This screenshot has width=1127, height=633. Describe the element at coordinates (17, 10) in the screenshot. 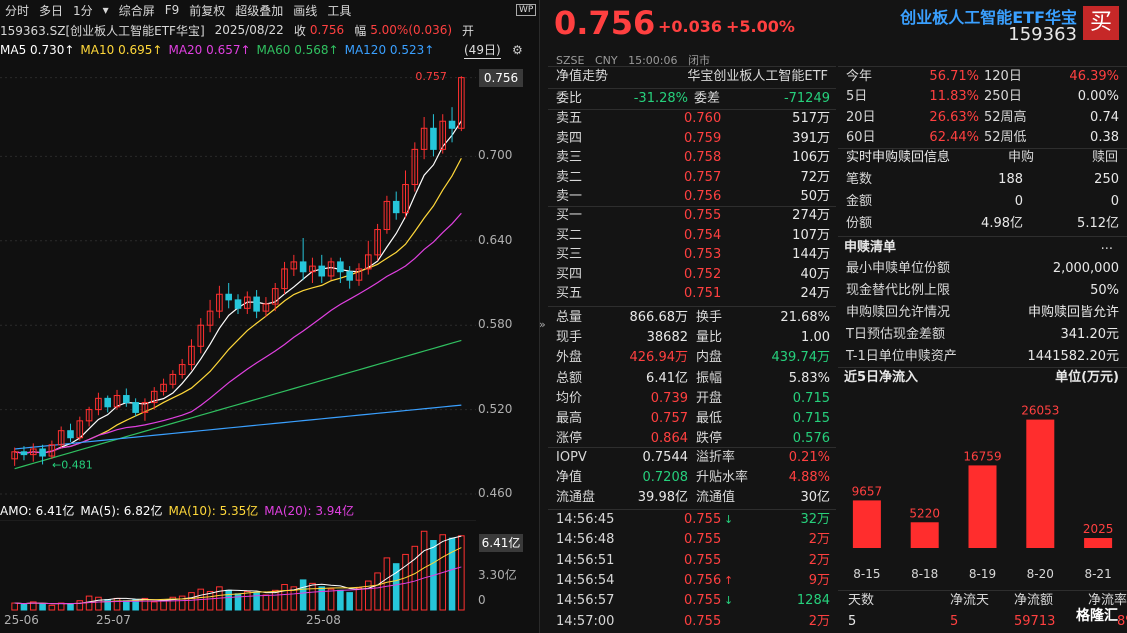

I see `toolbar-item-0: 分时` at that location.